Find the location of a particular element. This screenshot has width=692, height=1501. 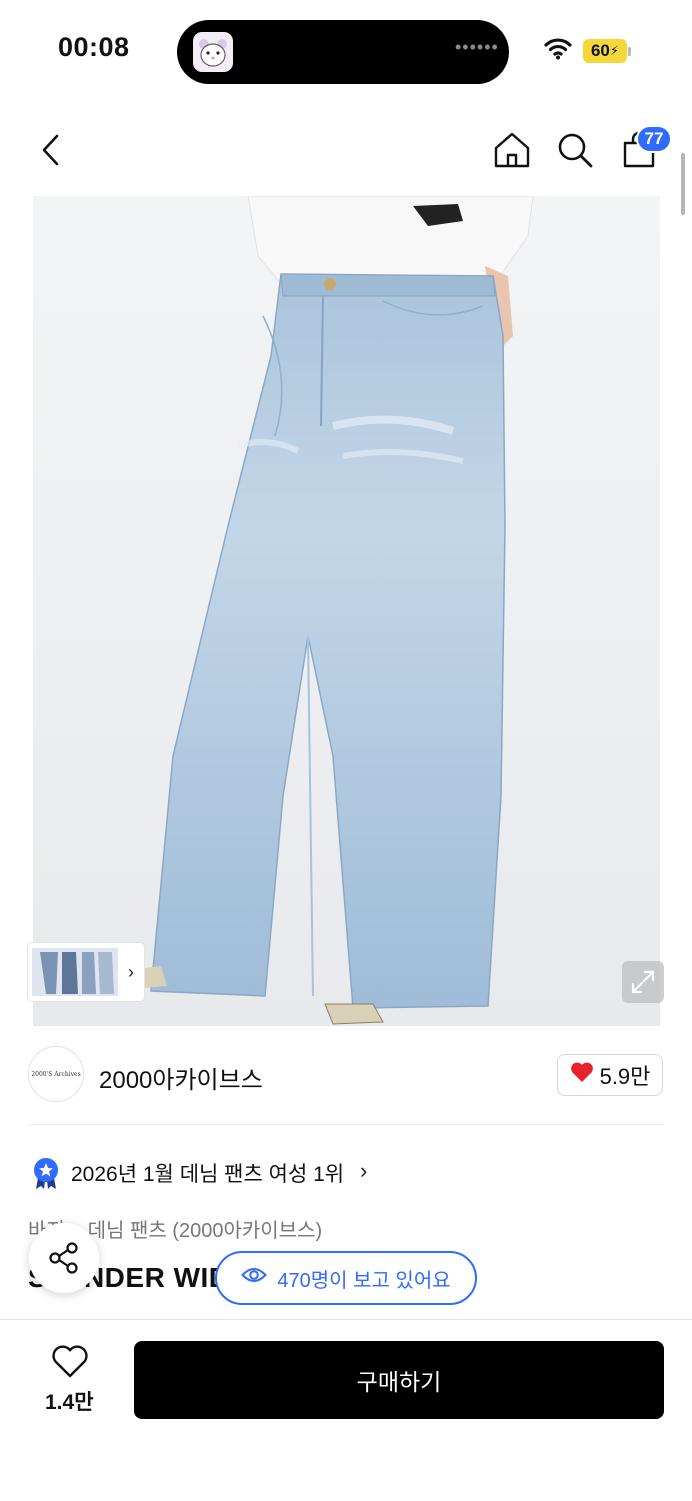

wish-count: 1.4만 is located at coordinates (69, 1402).